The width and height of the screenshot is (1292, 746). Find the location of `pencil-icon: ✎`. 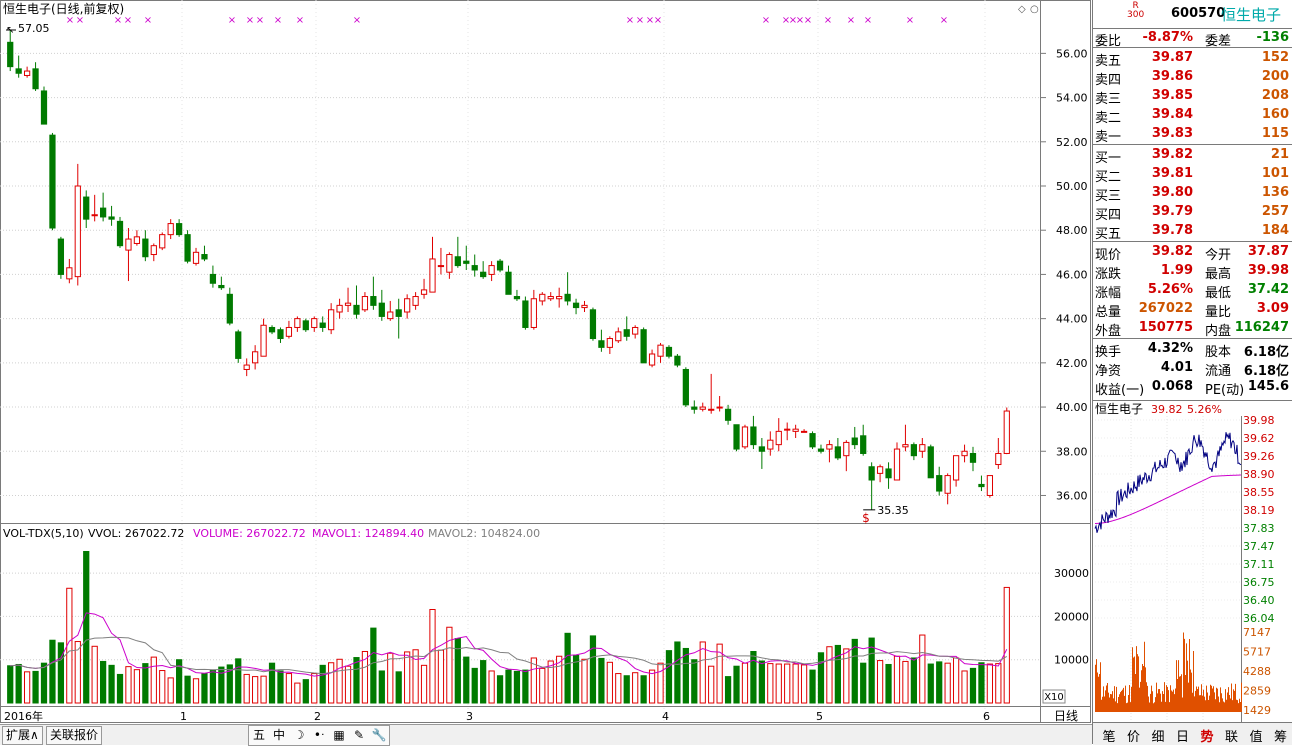

pencil-icon: ✎ is located at coordinates (359, 735).